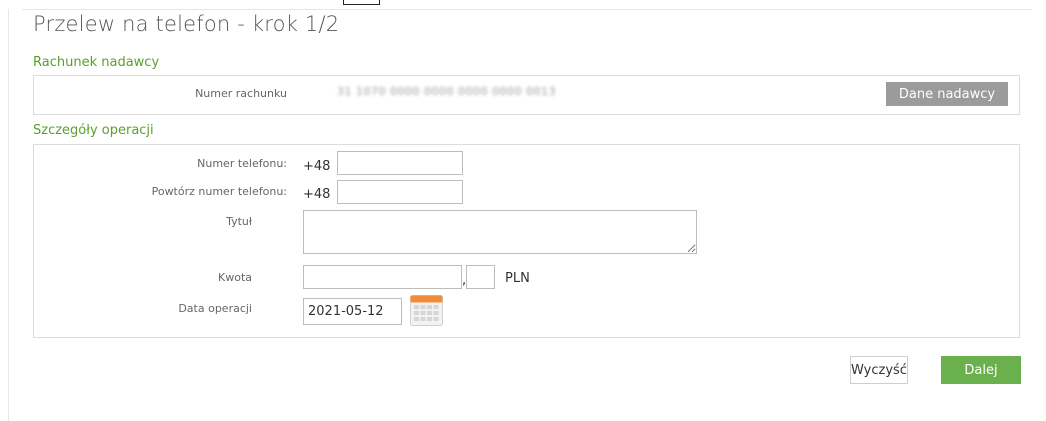  Describe the element at coordinates (426, 310) in the screenshot. I see `calendar-icon` at that location.